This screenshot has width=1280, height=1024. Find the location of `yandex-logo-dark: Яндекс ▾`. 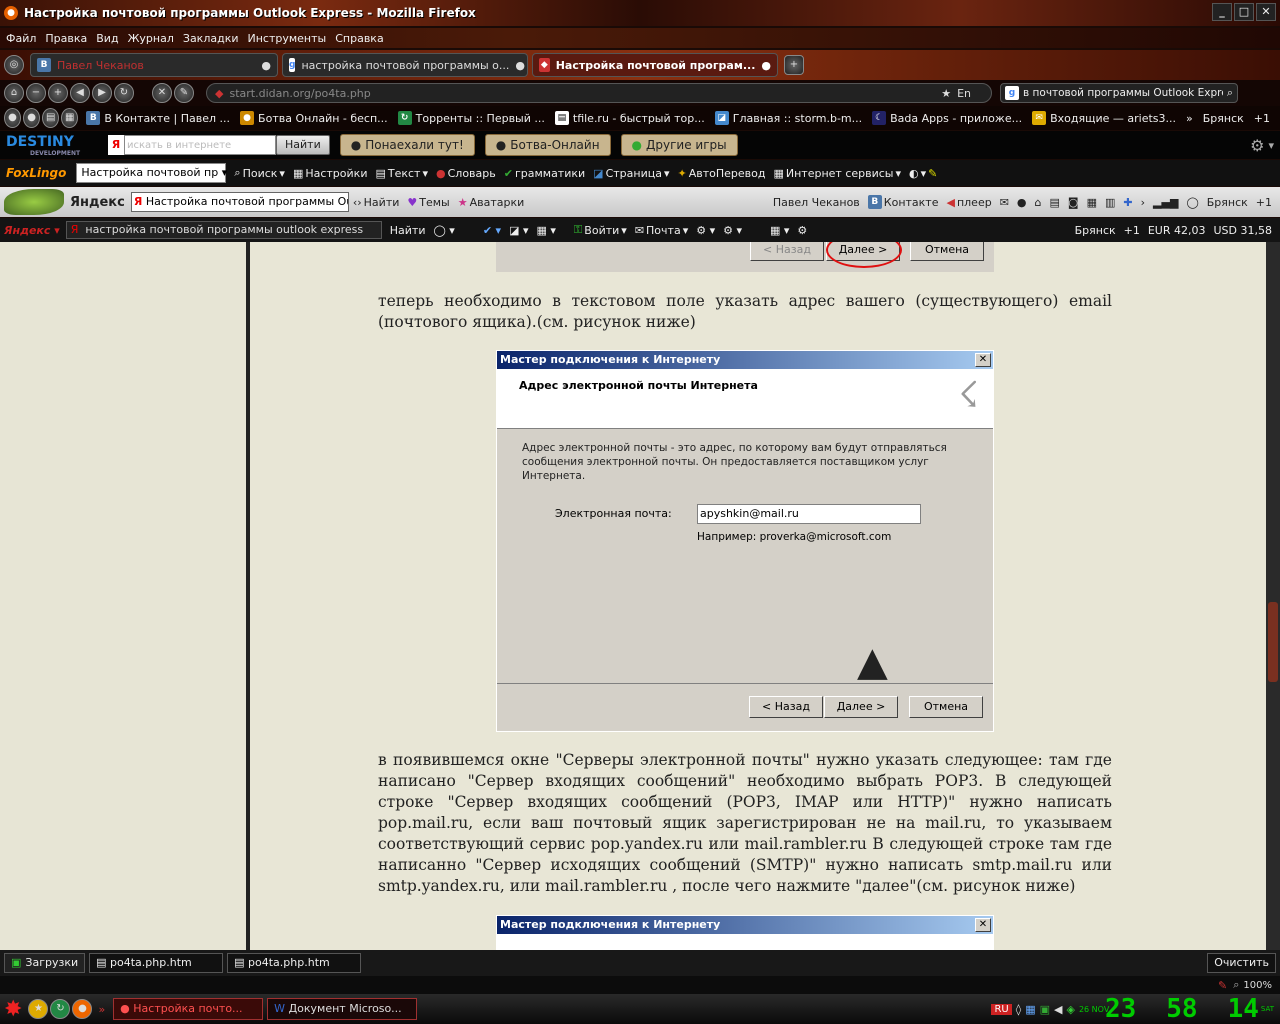

yandex-logo-dark: Яндекс ▾ is located at coordinates (32, 230).